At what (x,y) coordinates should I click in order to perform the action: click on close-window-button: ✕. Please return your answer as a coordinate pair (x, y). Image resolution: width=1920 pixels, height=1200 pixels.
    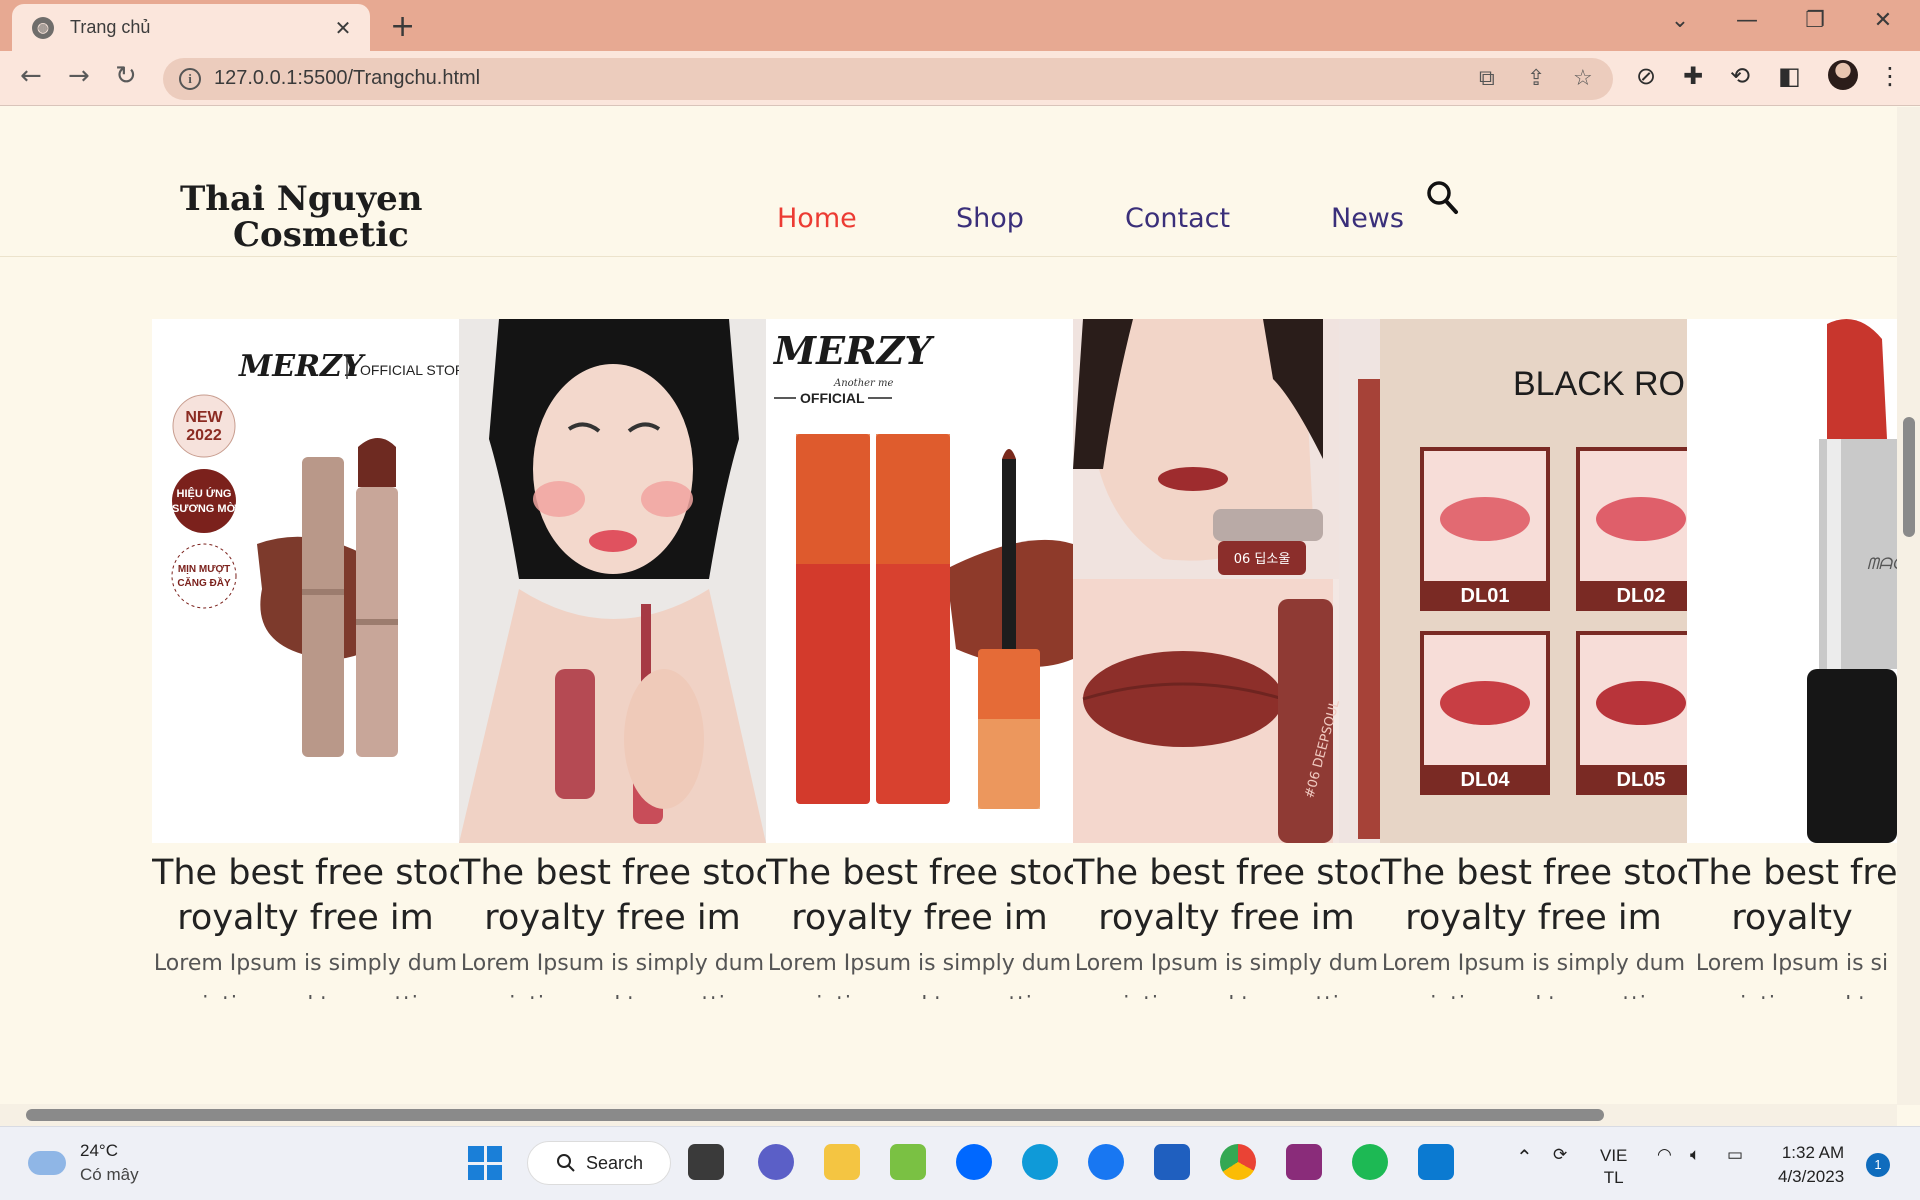
    Looking at the image, I should click on (1883, 20).